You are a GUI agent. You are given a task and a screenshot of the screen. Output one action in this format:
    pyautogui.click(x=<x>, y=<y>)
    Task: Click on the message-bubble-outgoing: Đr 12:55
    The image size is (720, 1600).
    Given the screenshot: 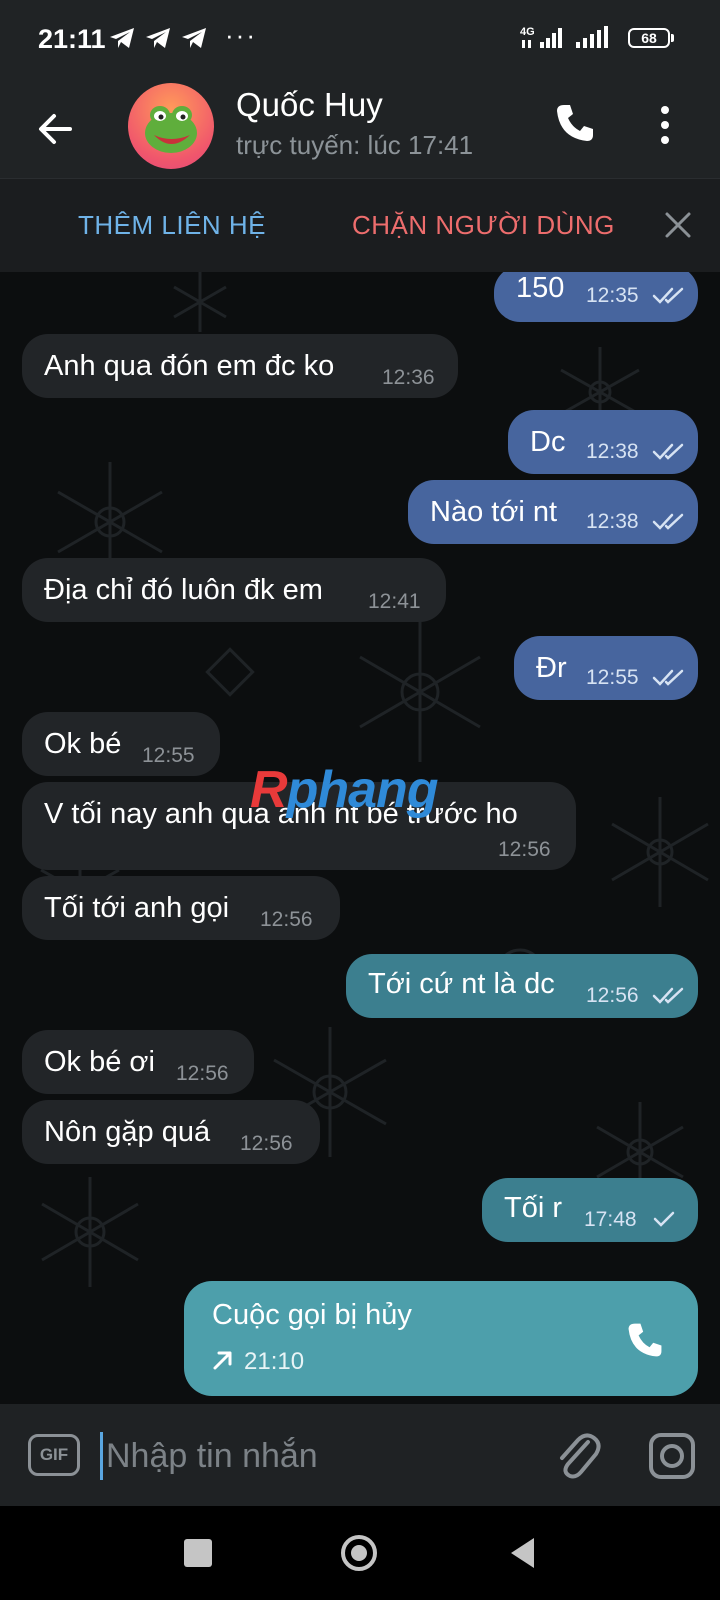 What is the action you would take?
    pyautogui.click(x=606, y=668)
    